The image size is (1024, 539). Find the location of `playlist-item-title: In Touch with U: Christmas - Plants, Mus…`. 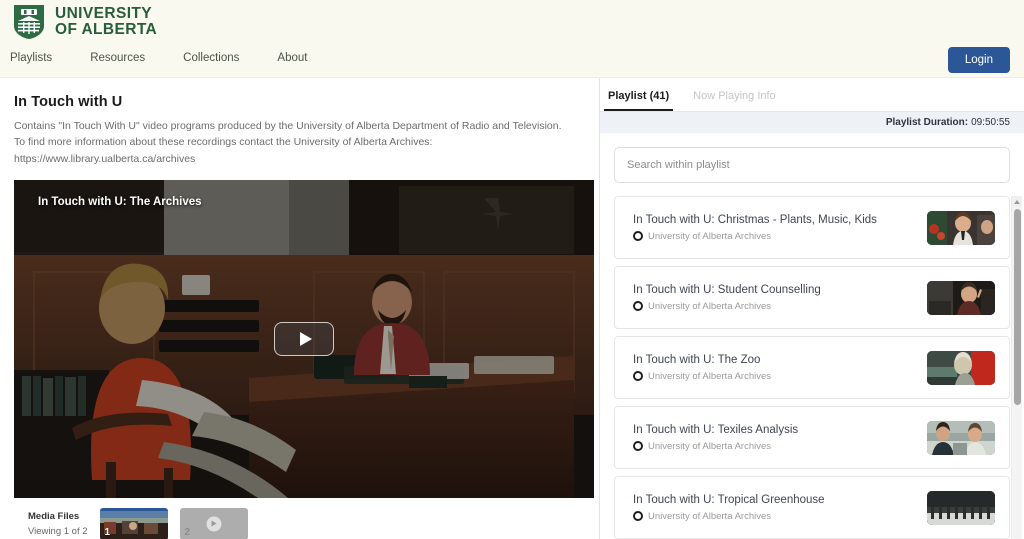

playlist-item-title: In Touch with U: Christmas - Plants, Mus… is located at coordinates (755, 219).